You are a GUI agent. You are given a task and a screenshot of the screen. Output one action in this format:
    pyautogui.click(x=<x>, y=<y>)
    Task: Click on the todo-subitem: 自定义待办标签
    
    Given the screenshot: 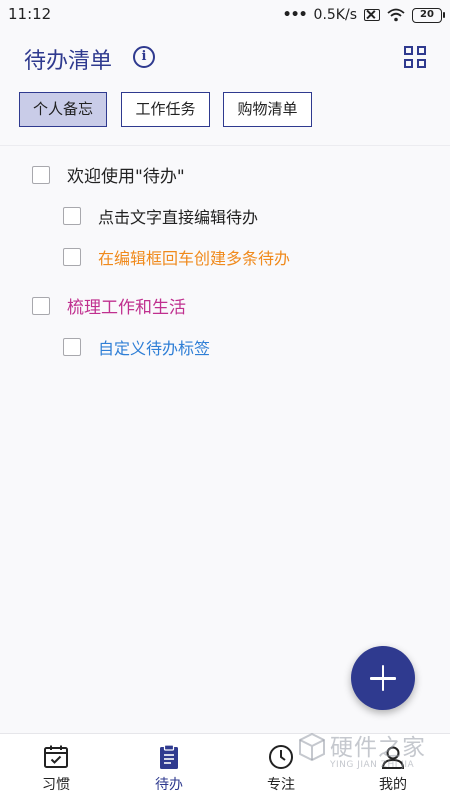 What is the action you would take?
    pyautogui.click(x=136, y=347)
    